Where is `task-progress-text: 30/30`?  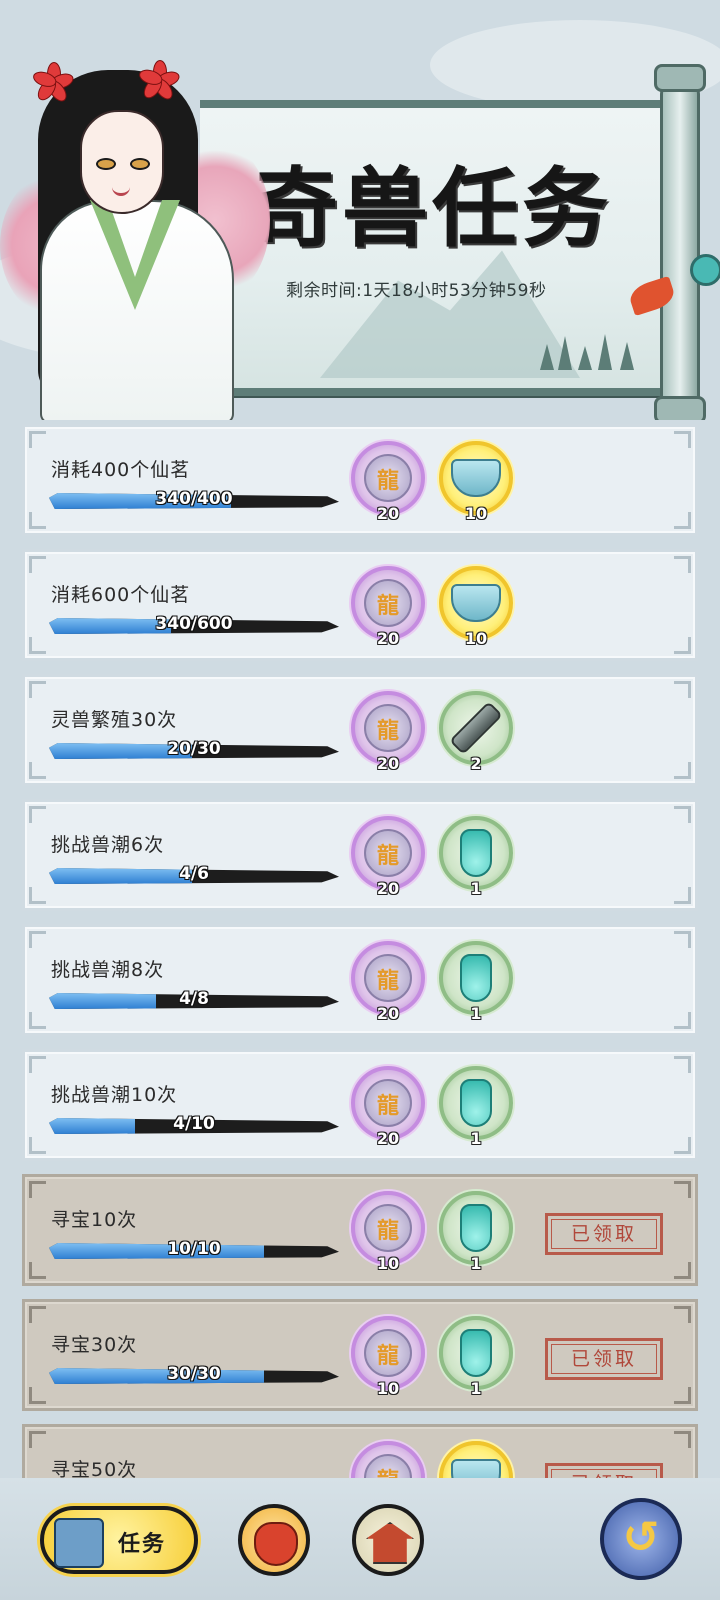
task-progress-text: 30/30 is located at coordinates (194, 1374).